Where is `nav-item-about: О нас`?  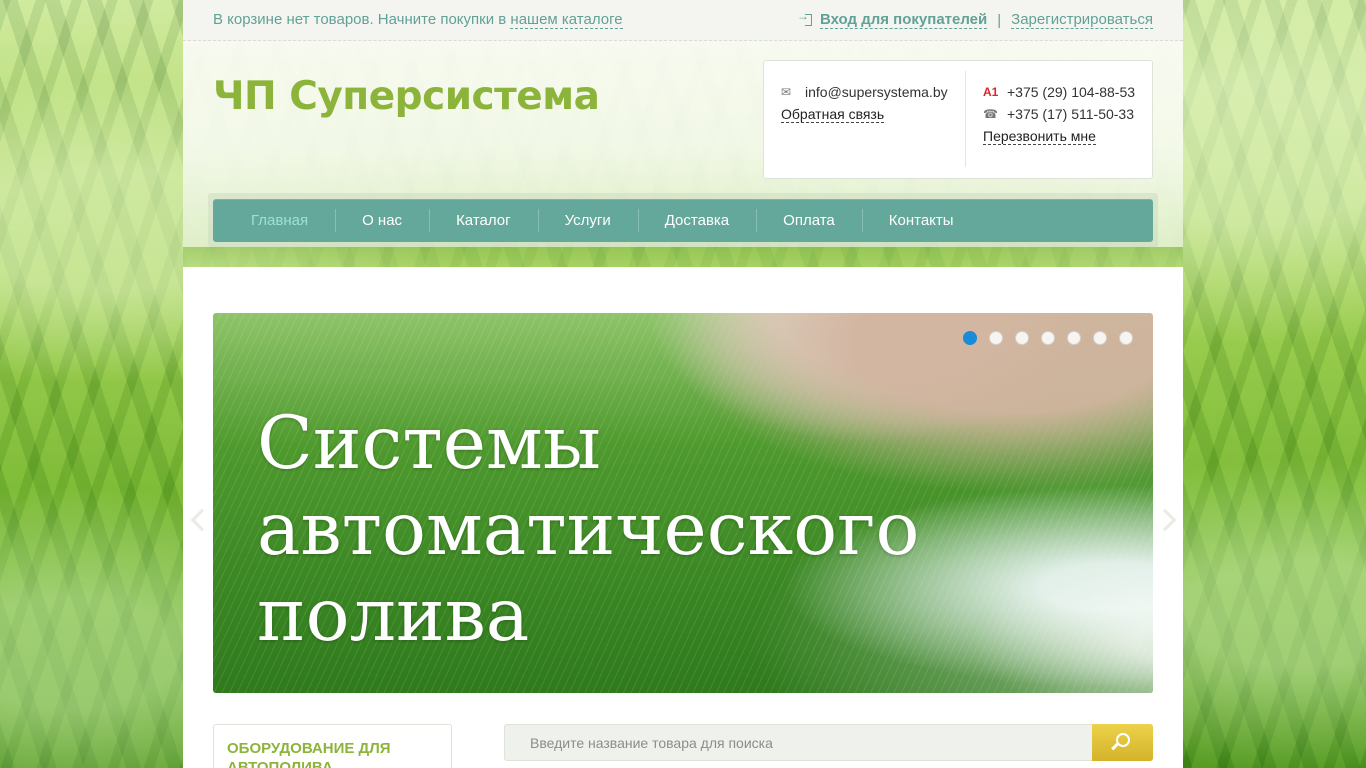
nav-item-about: О нас is located at coordinates (382, 220).